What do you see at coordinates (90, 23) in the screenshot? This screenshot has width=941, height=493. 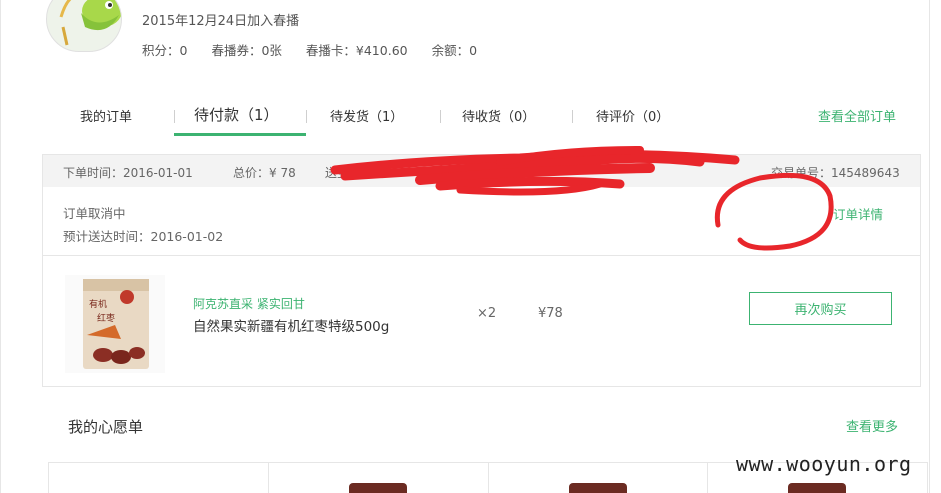 I see `bird-logo-icon` at bounding box center [90, 23].